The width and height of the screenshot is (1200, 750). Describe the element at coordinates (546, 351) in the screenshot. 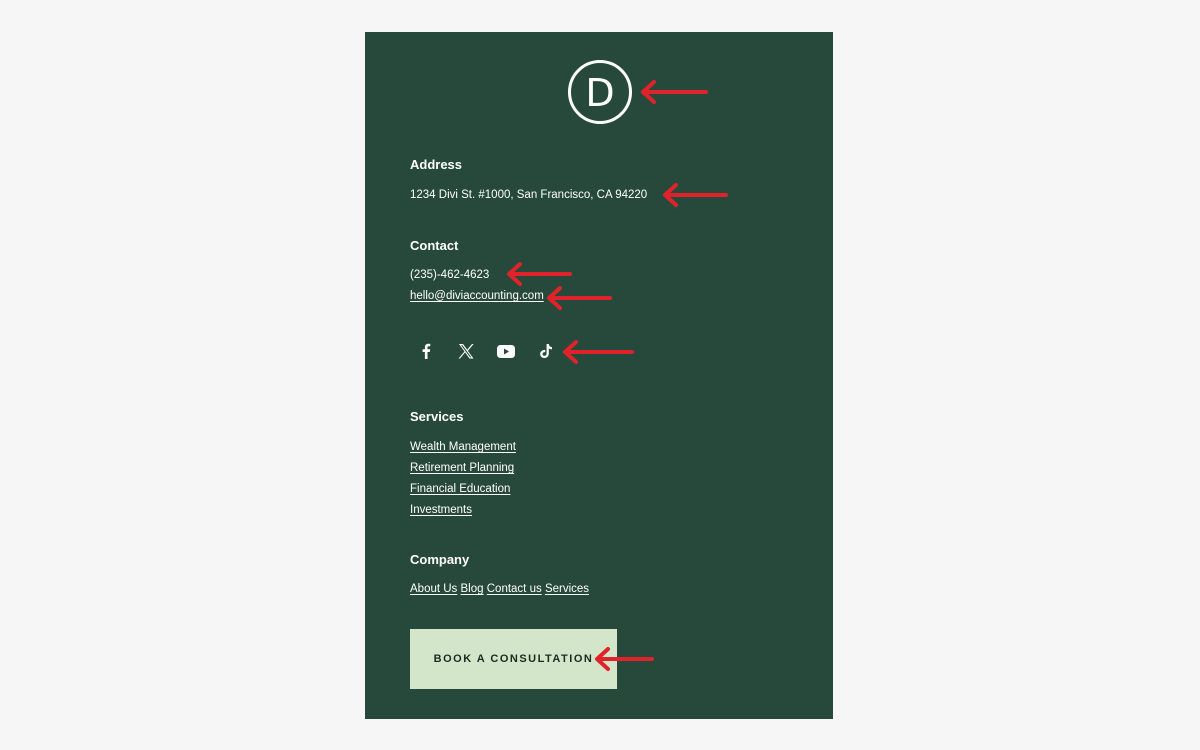

I see `tiktok-icon` at that location.